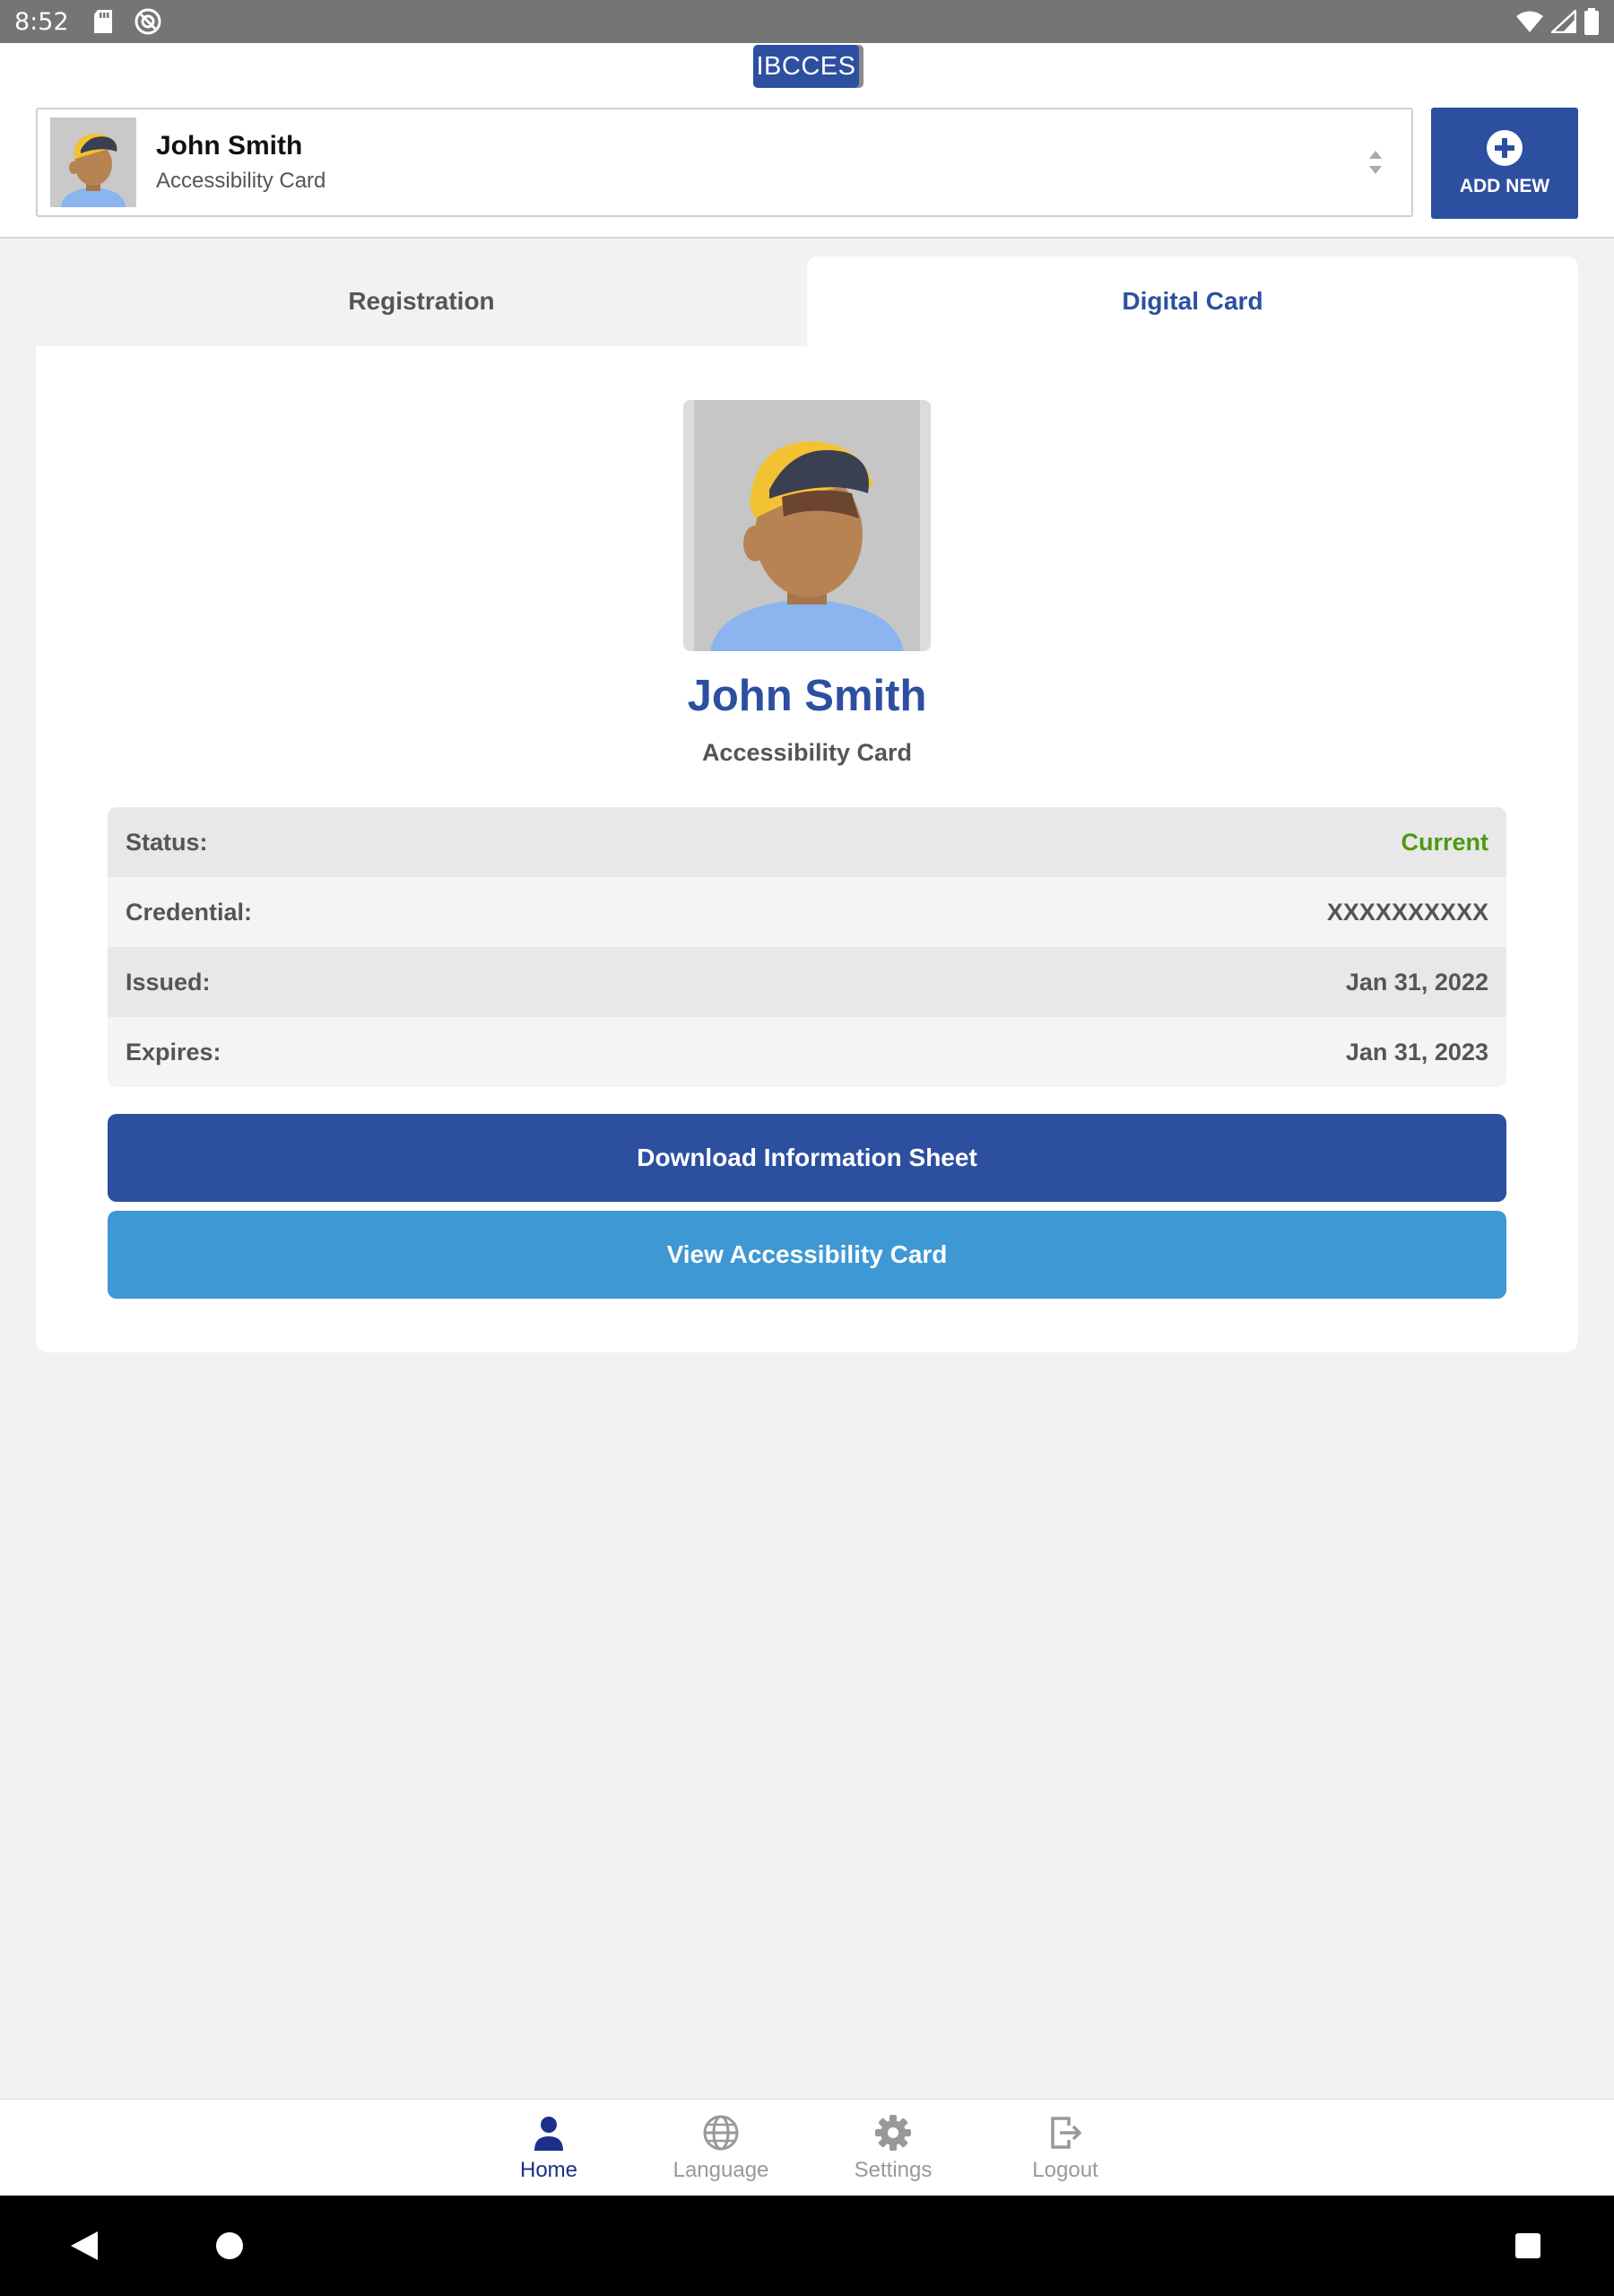  Describe the element at coordinates (1192, 301) in the screenshot. I see `tab-digital-card: Digital Card` at that location.